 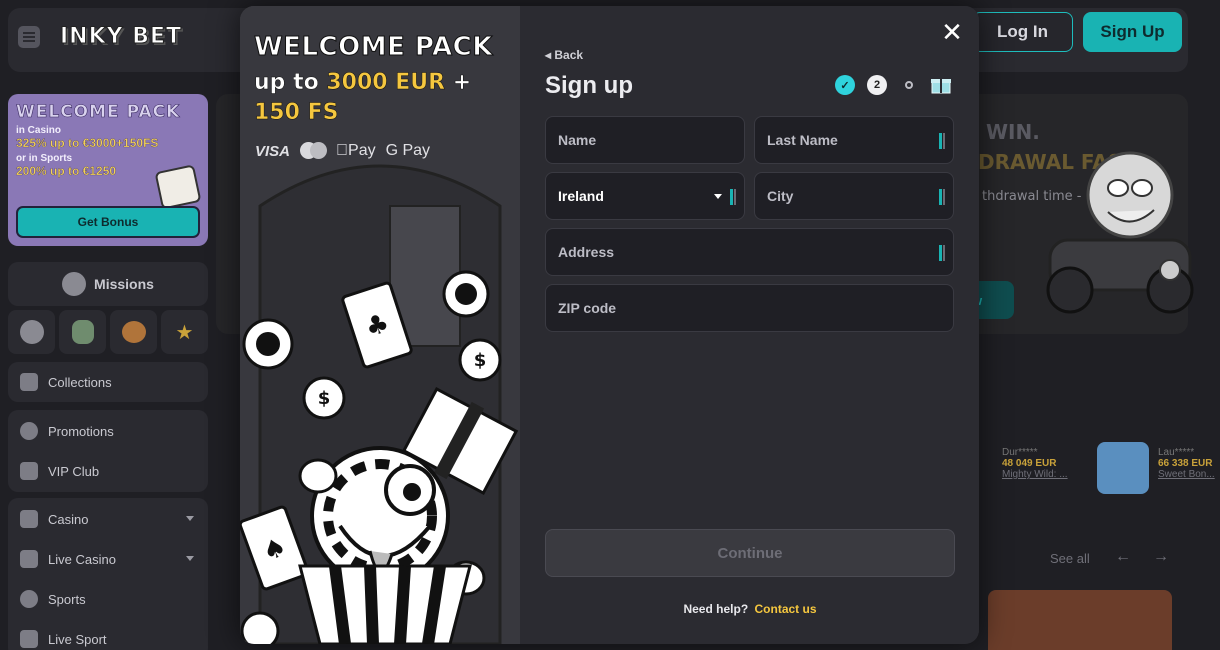 I want to click on star-icon: ★, so click(x=184, y=332).